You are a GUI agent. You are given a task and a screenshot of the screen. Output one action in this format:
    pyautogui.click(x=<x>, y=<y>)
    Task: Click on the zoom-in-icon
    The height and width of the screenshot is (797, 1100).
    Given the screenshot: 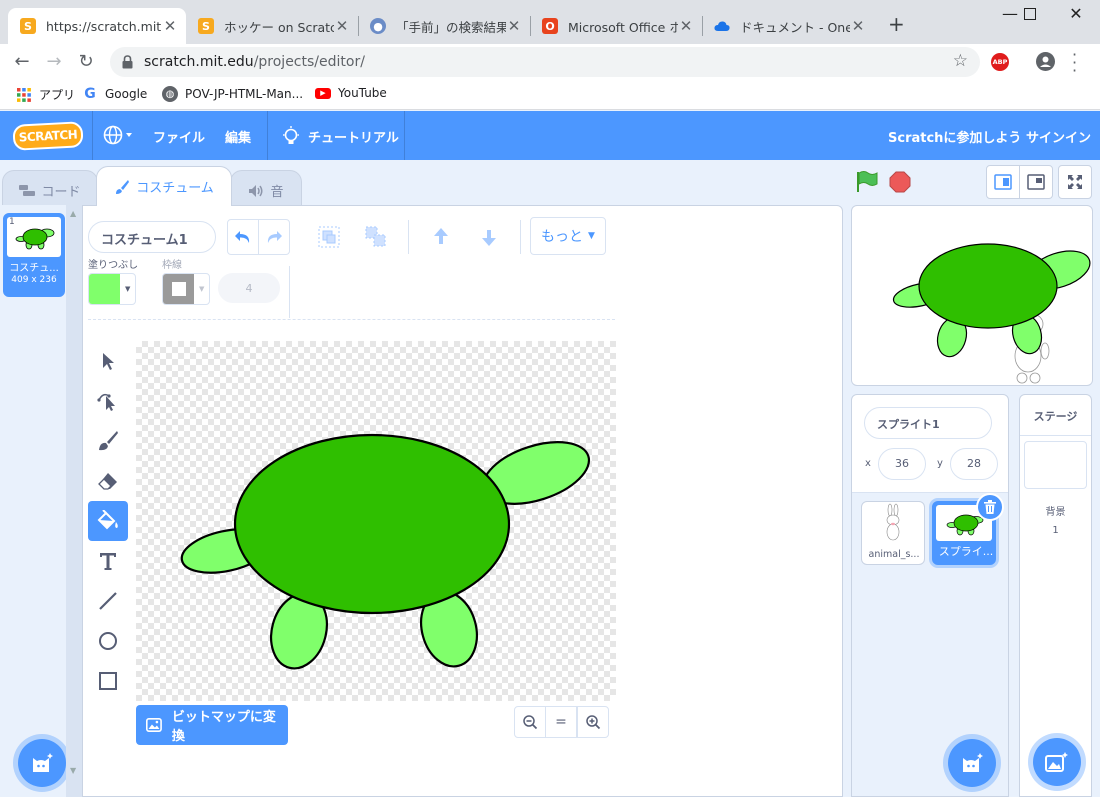 What is the action you would take?
    pyautogui.click(x=593, y=722)
    